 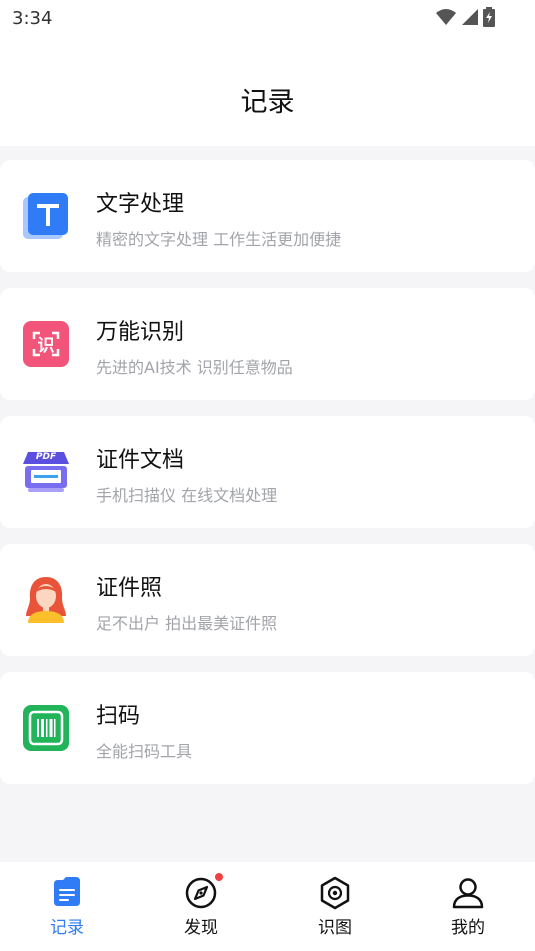 I want to click on tab-mine: 我的, so click(x=468, y=906).